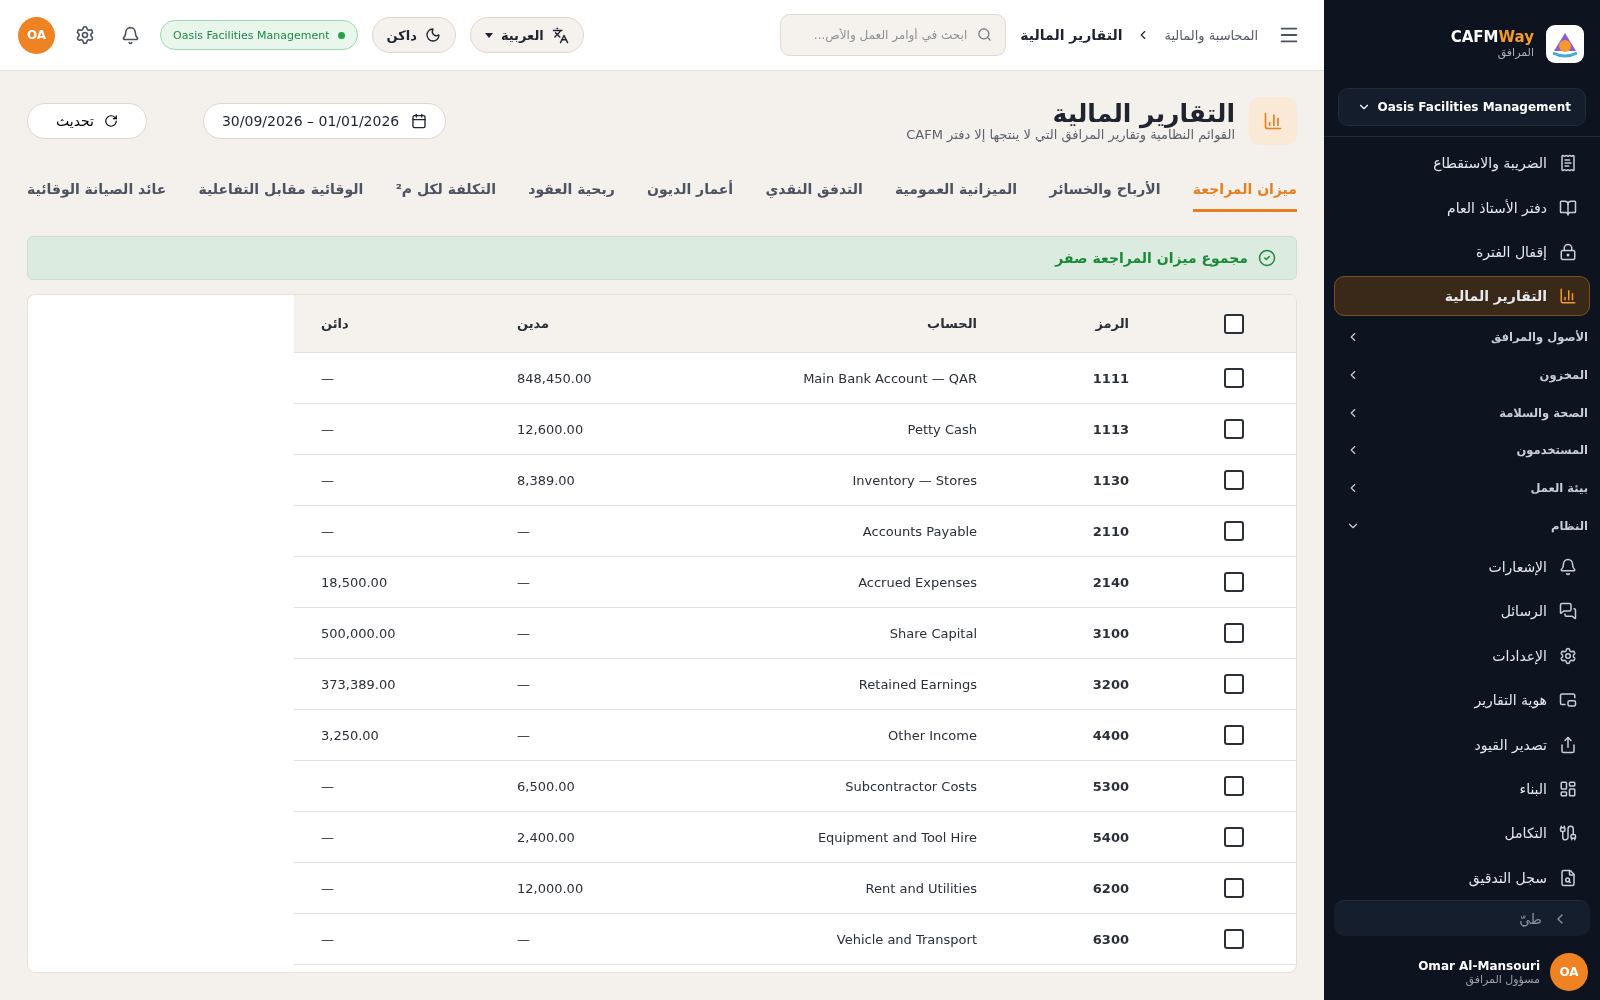 The width and height of the screenshot is (1600, 1000). Describe the element at coordinates (985, 34) in the screenshot. I see `search-icon` at that location.